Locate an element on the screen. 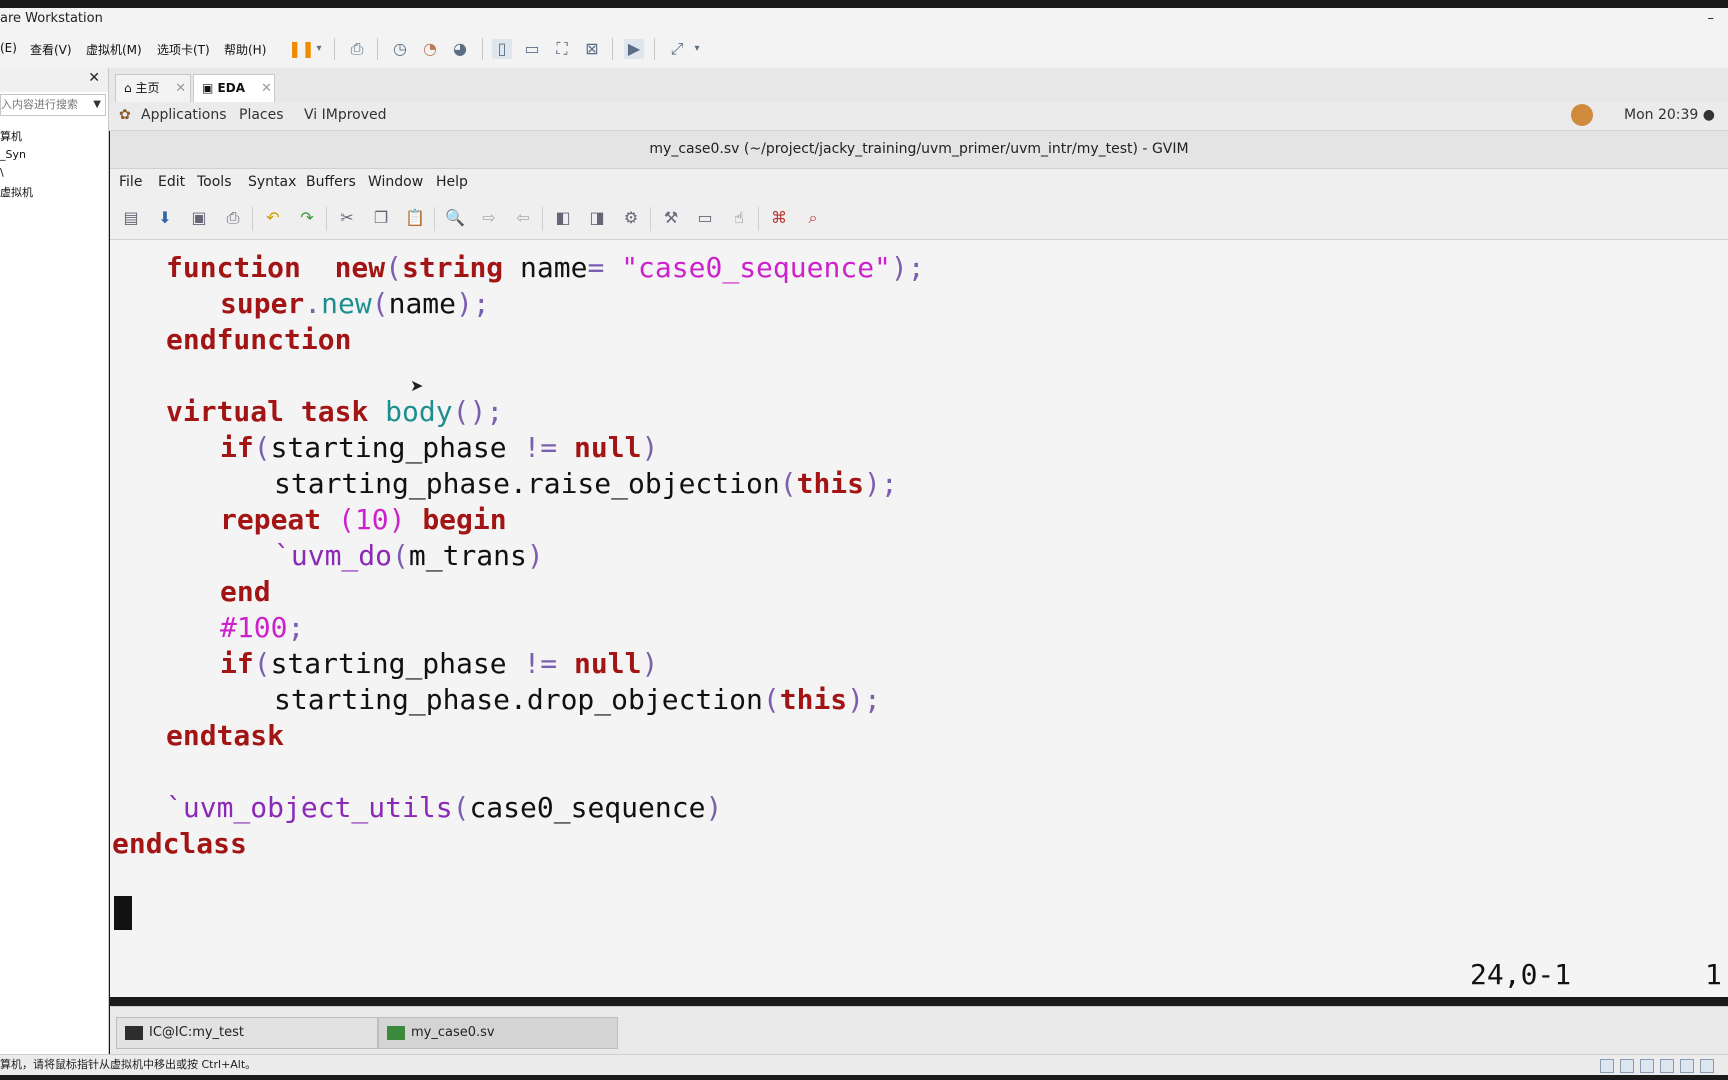 The height and width of the screenshot is (1080, 1728). thumbnail-icon: ▭ is located at coordinates (532, 49).